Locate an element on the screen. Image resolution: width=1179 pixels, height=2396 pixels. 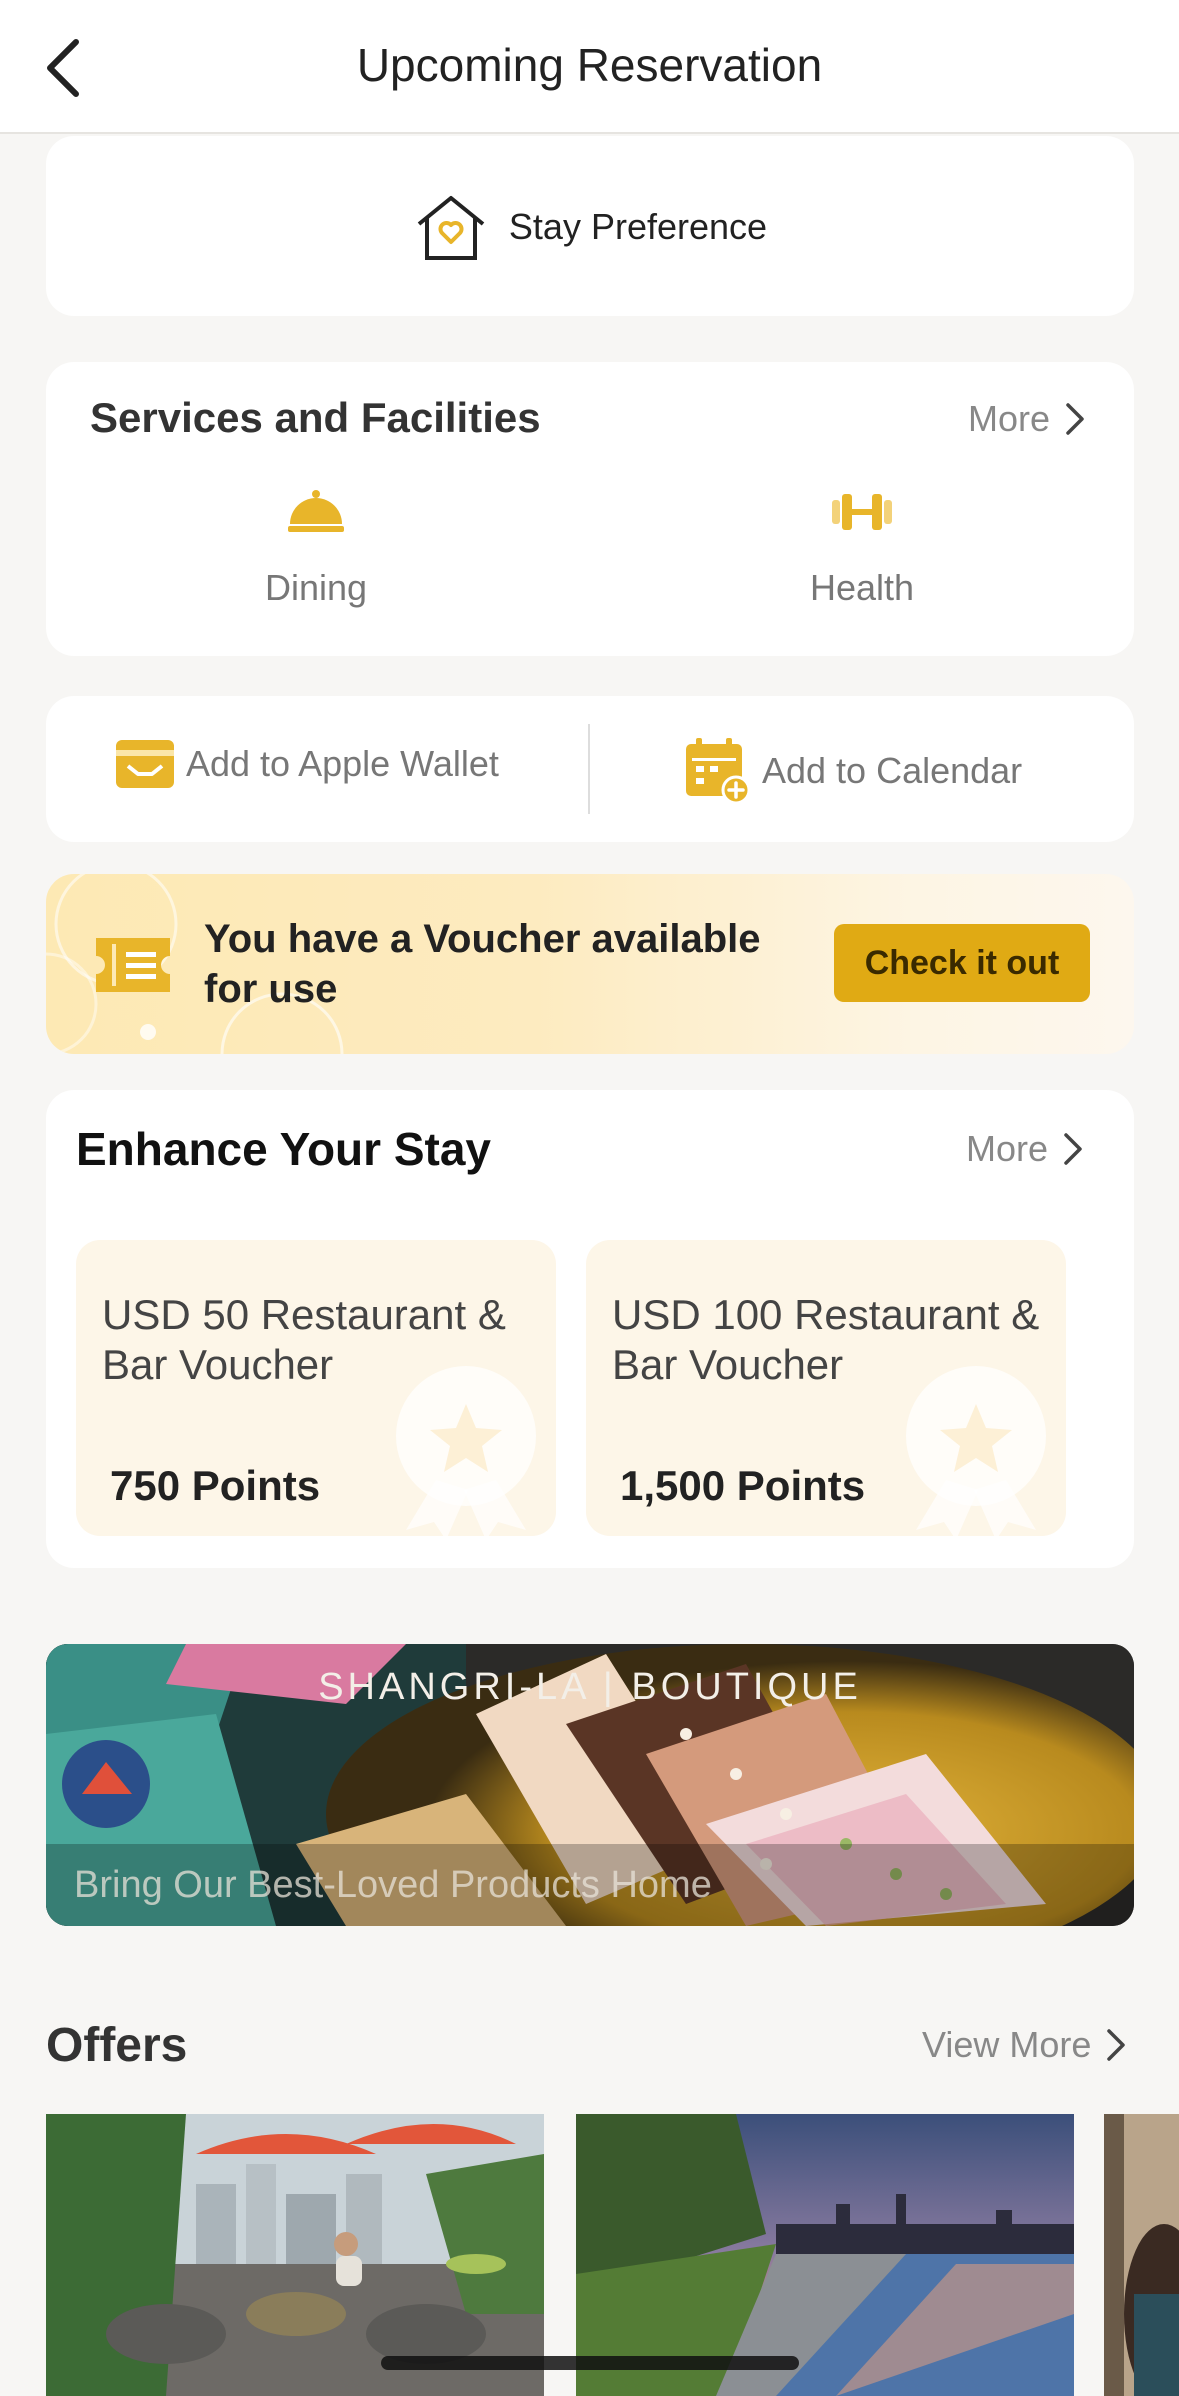
wallet-calendar-card: Add to Apple Wallet Add to Calendar is located at coordinates (590, 769).